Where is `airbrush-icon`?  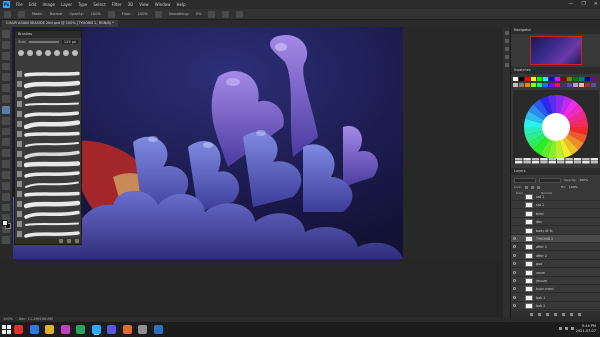 airbrush-icon is located at coordinates (158, 14).